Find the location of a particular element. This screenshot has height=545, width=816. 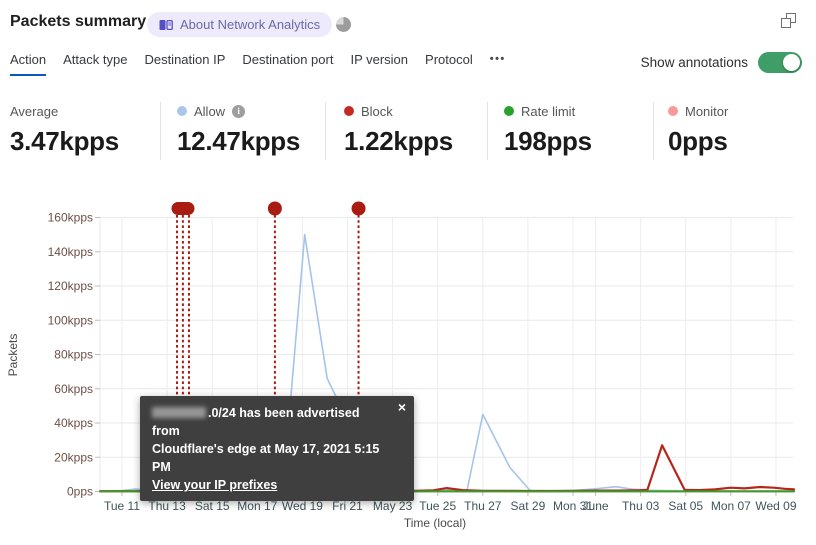

svg-text: Thu 27 is located at coordinates (483, 506).